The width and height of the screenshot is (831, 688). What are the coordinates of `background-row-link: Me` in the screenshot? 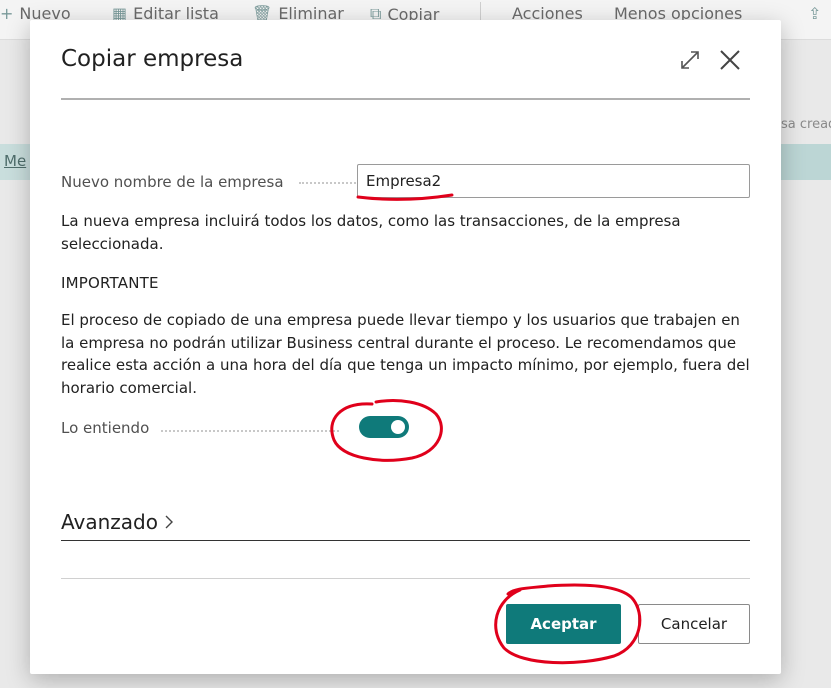 It's located at (15, 161).